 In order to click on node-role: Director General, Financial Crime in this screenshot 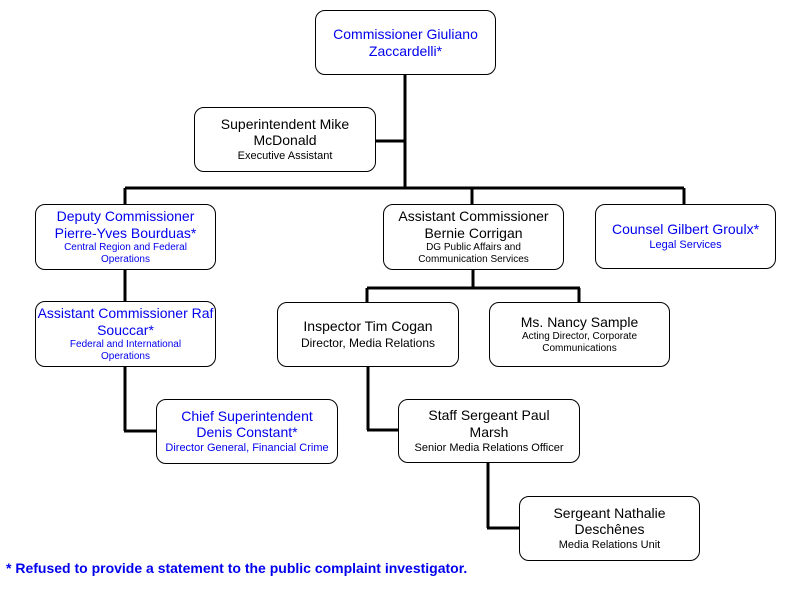, I will do `click(247, 448)`.